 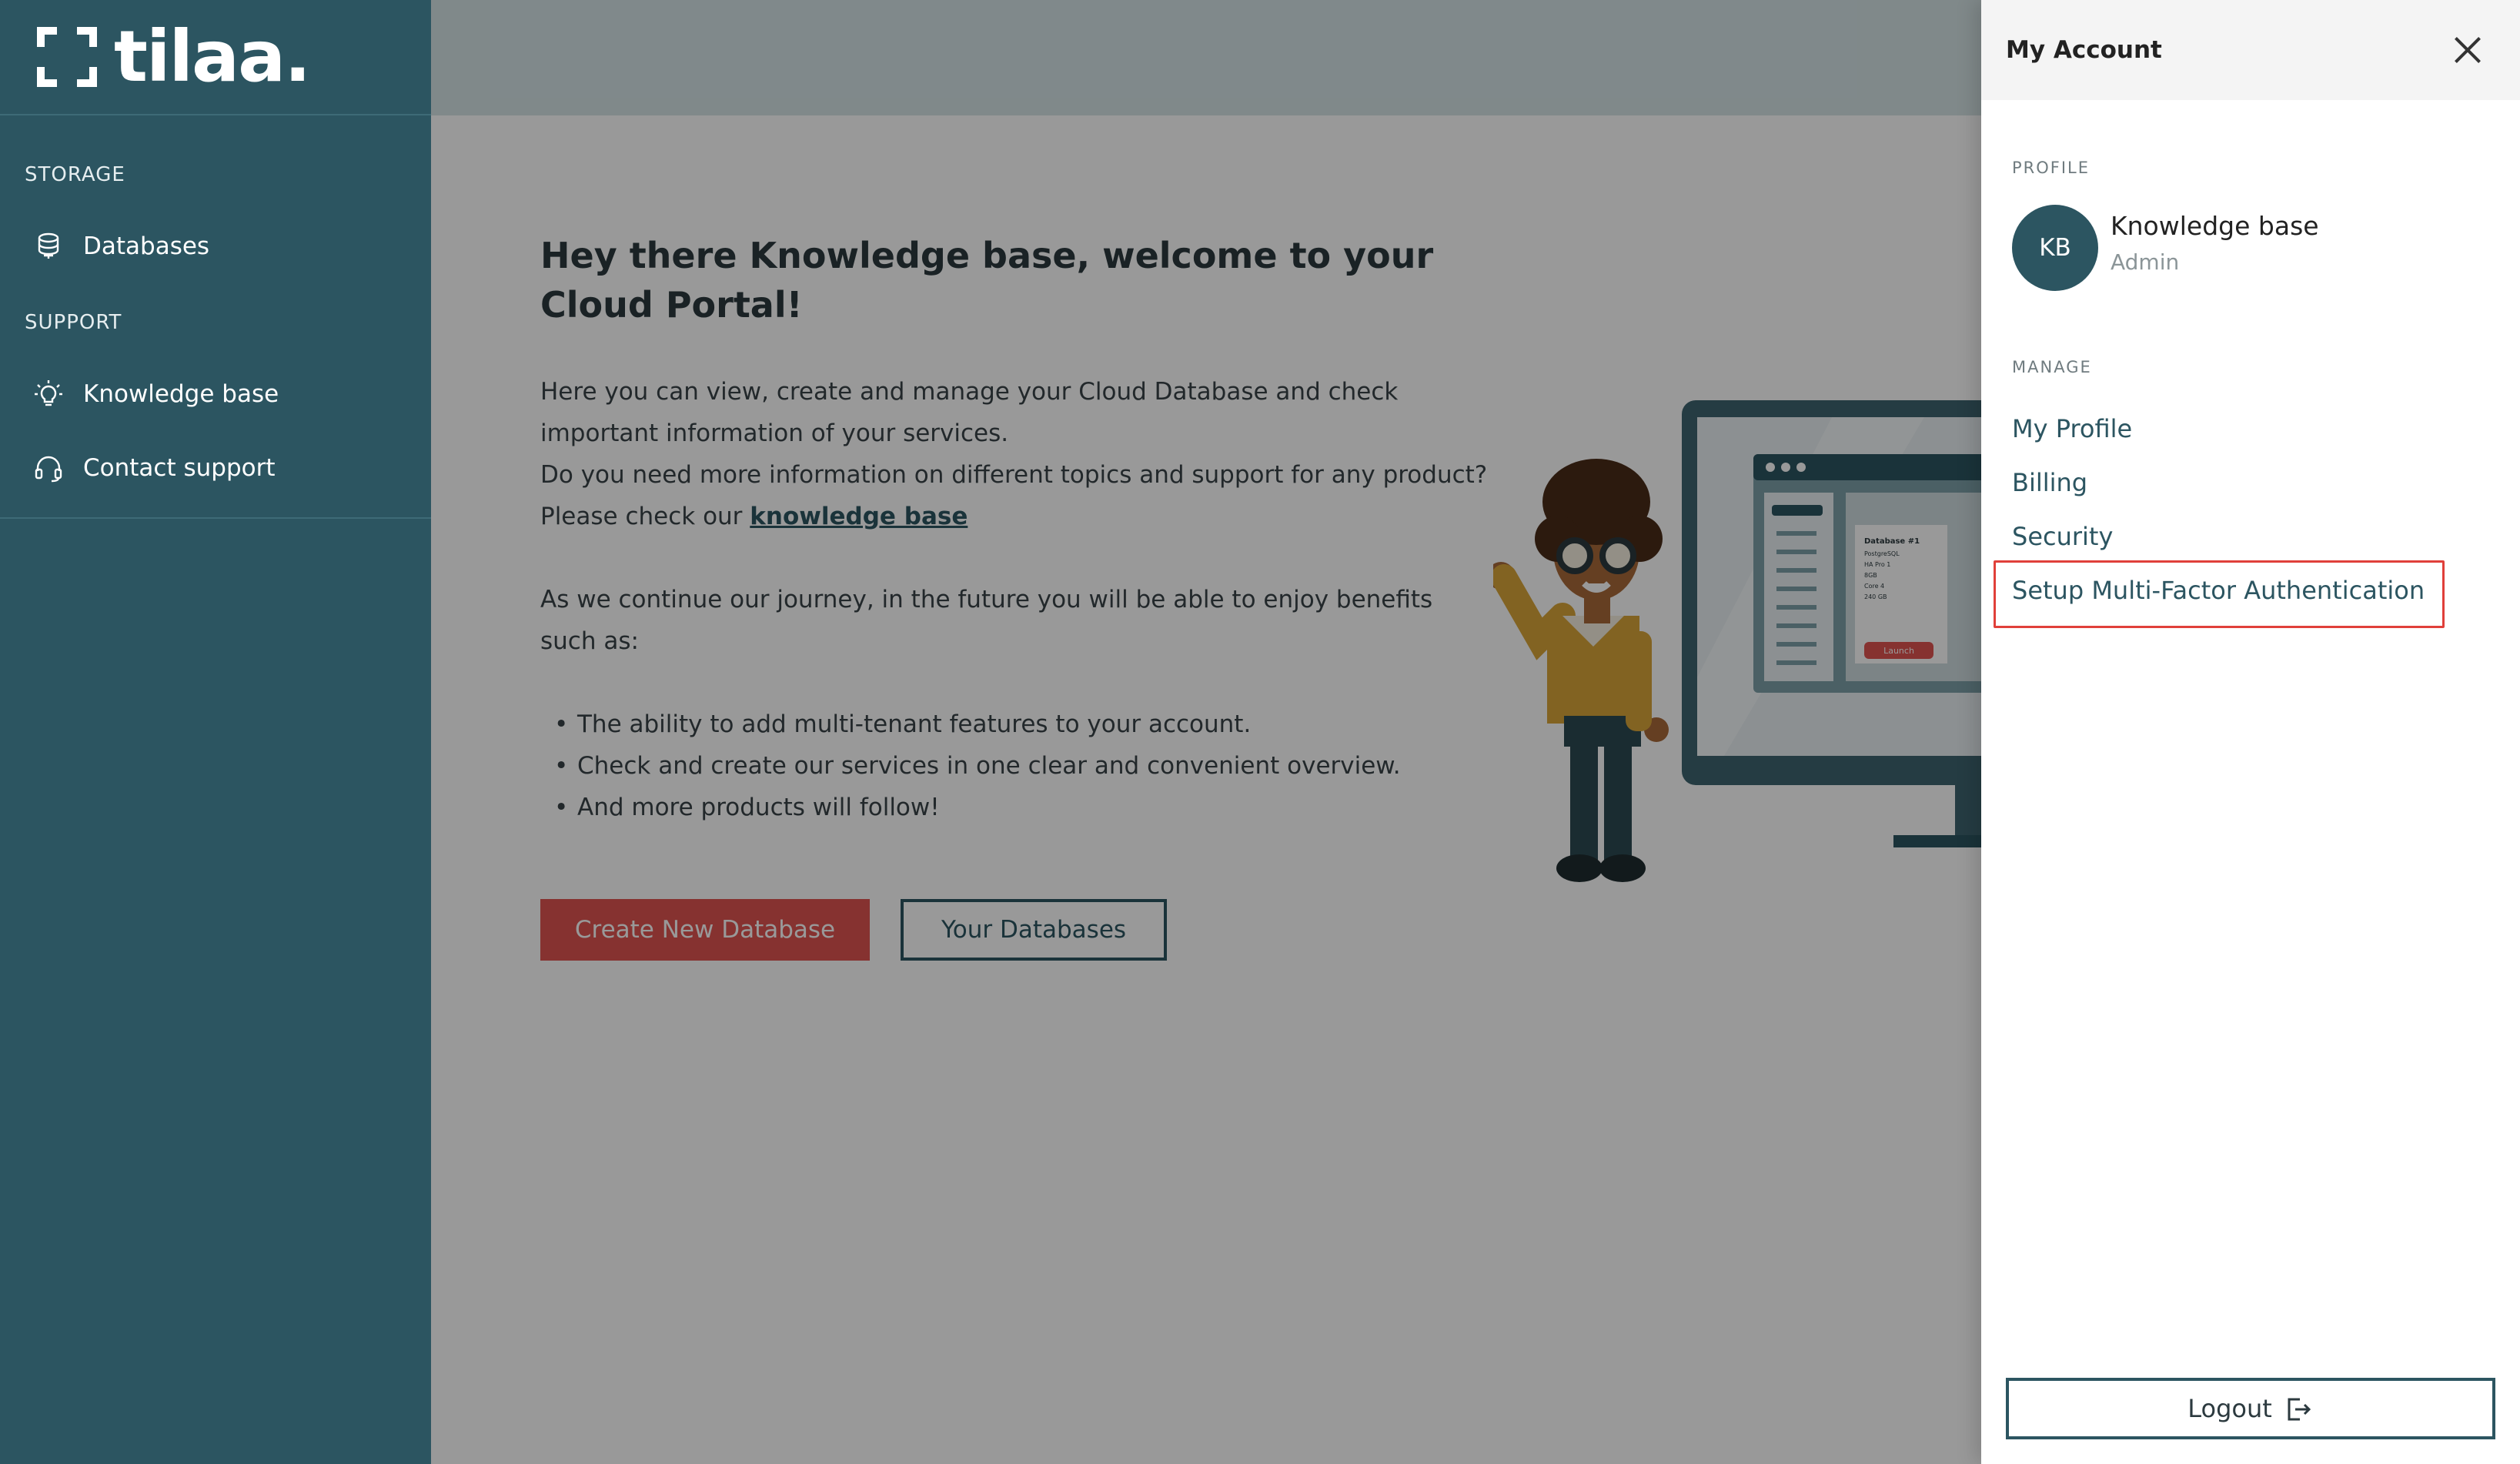 I want to click on sidebar-item-databases: Databases, so click(x=120, y=246).